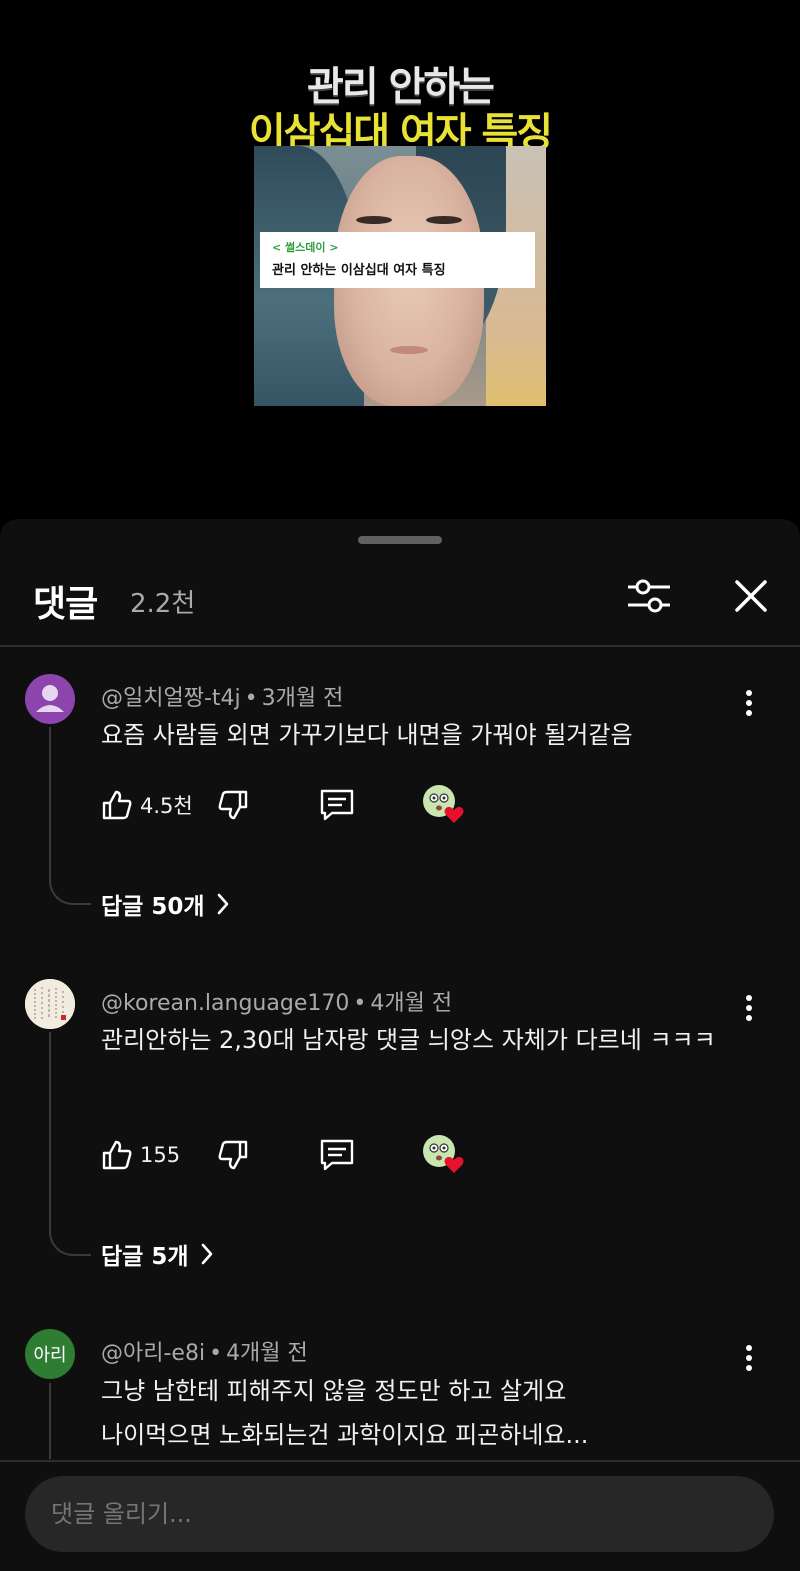 The image size is (800, 1571). I want to click on comment-text: 관리안하는 2,30대 남자랑 댓글 늬앙스 자체가 다르네 ㅋㅋㅋ, so click(408, 1040).